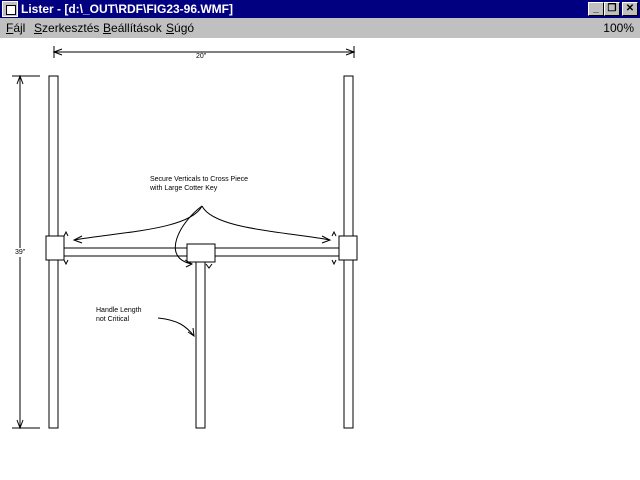  Describe the element at coordinates (127, 9) in the screenshot. I see `window-title: Lister - [d:\_OUT\RDF\FIG23-96.WMF]` at that location.